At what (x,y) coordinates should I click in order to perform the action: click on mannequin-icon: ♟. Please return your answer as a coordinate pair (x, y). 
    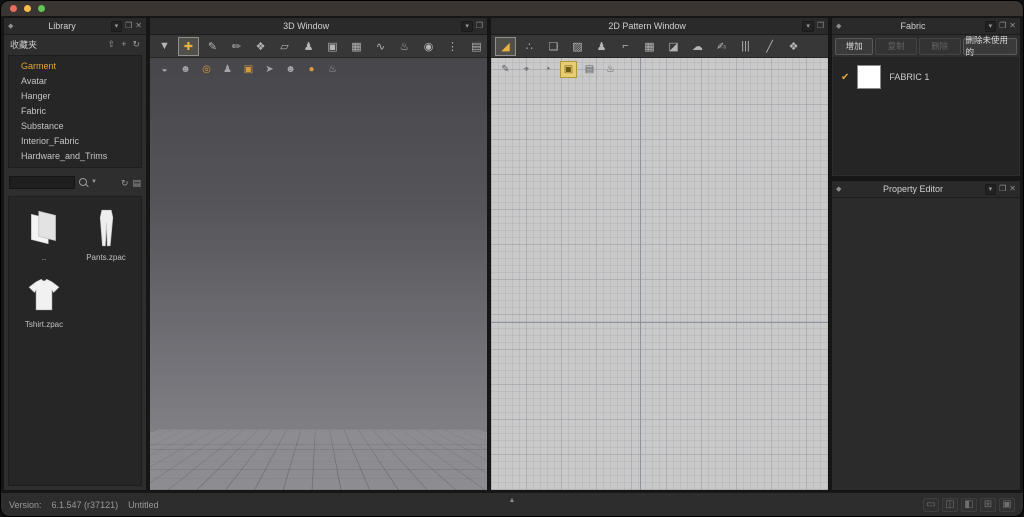
    Looking at the image, I should click on (601, 46).